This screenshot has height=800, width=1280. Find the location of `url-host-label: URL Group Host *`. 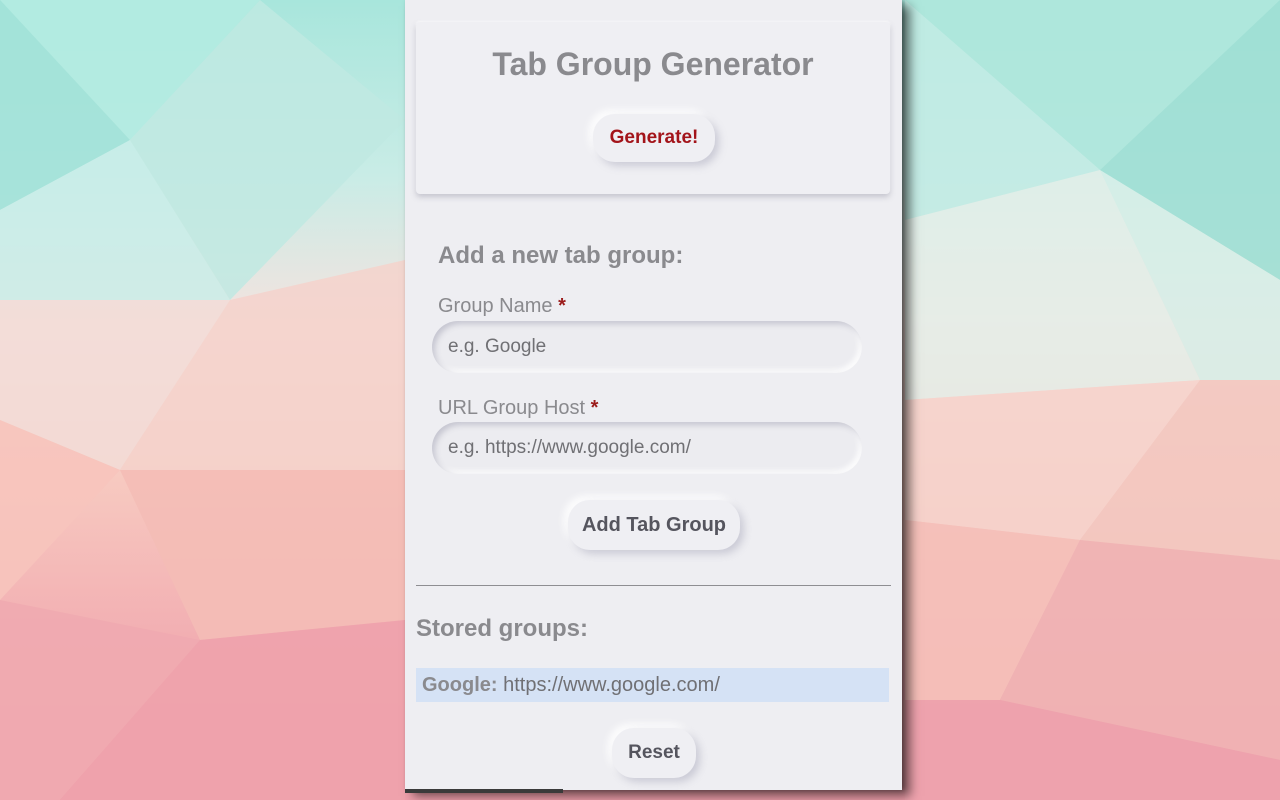

url-host-label: URL Group Host * is located at coordinates (518, 408).